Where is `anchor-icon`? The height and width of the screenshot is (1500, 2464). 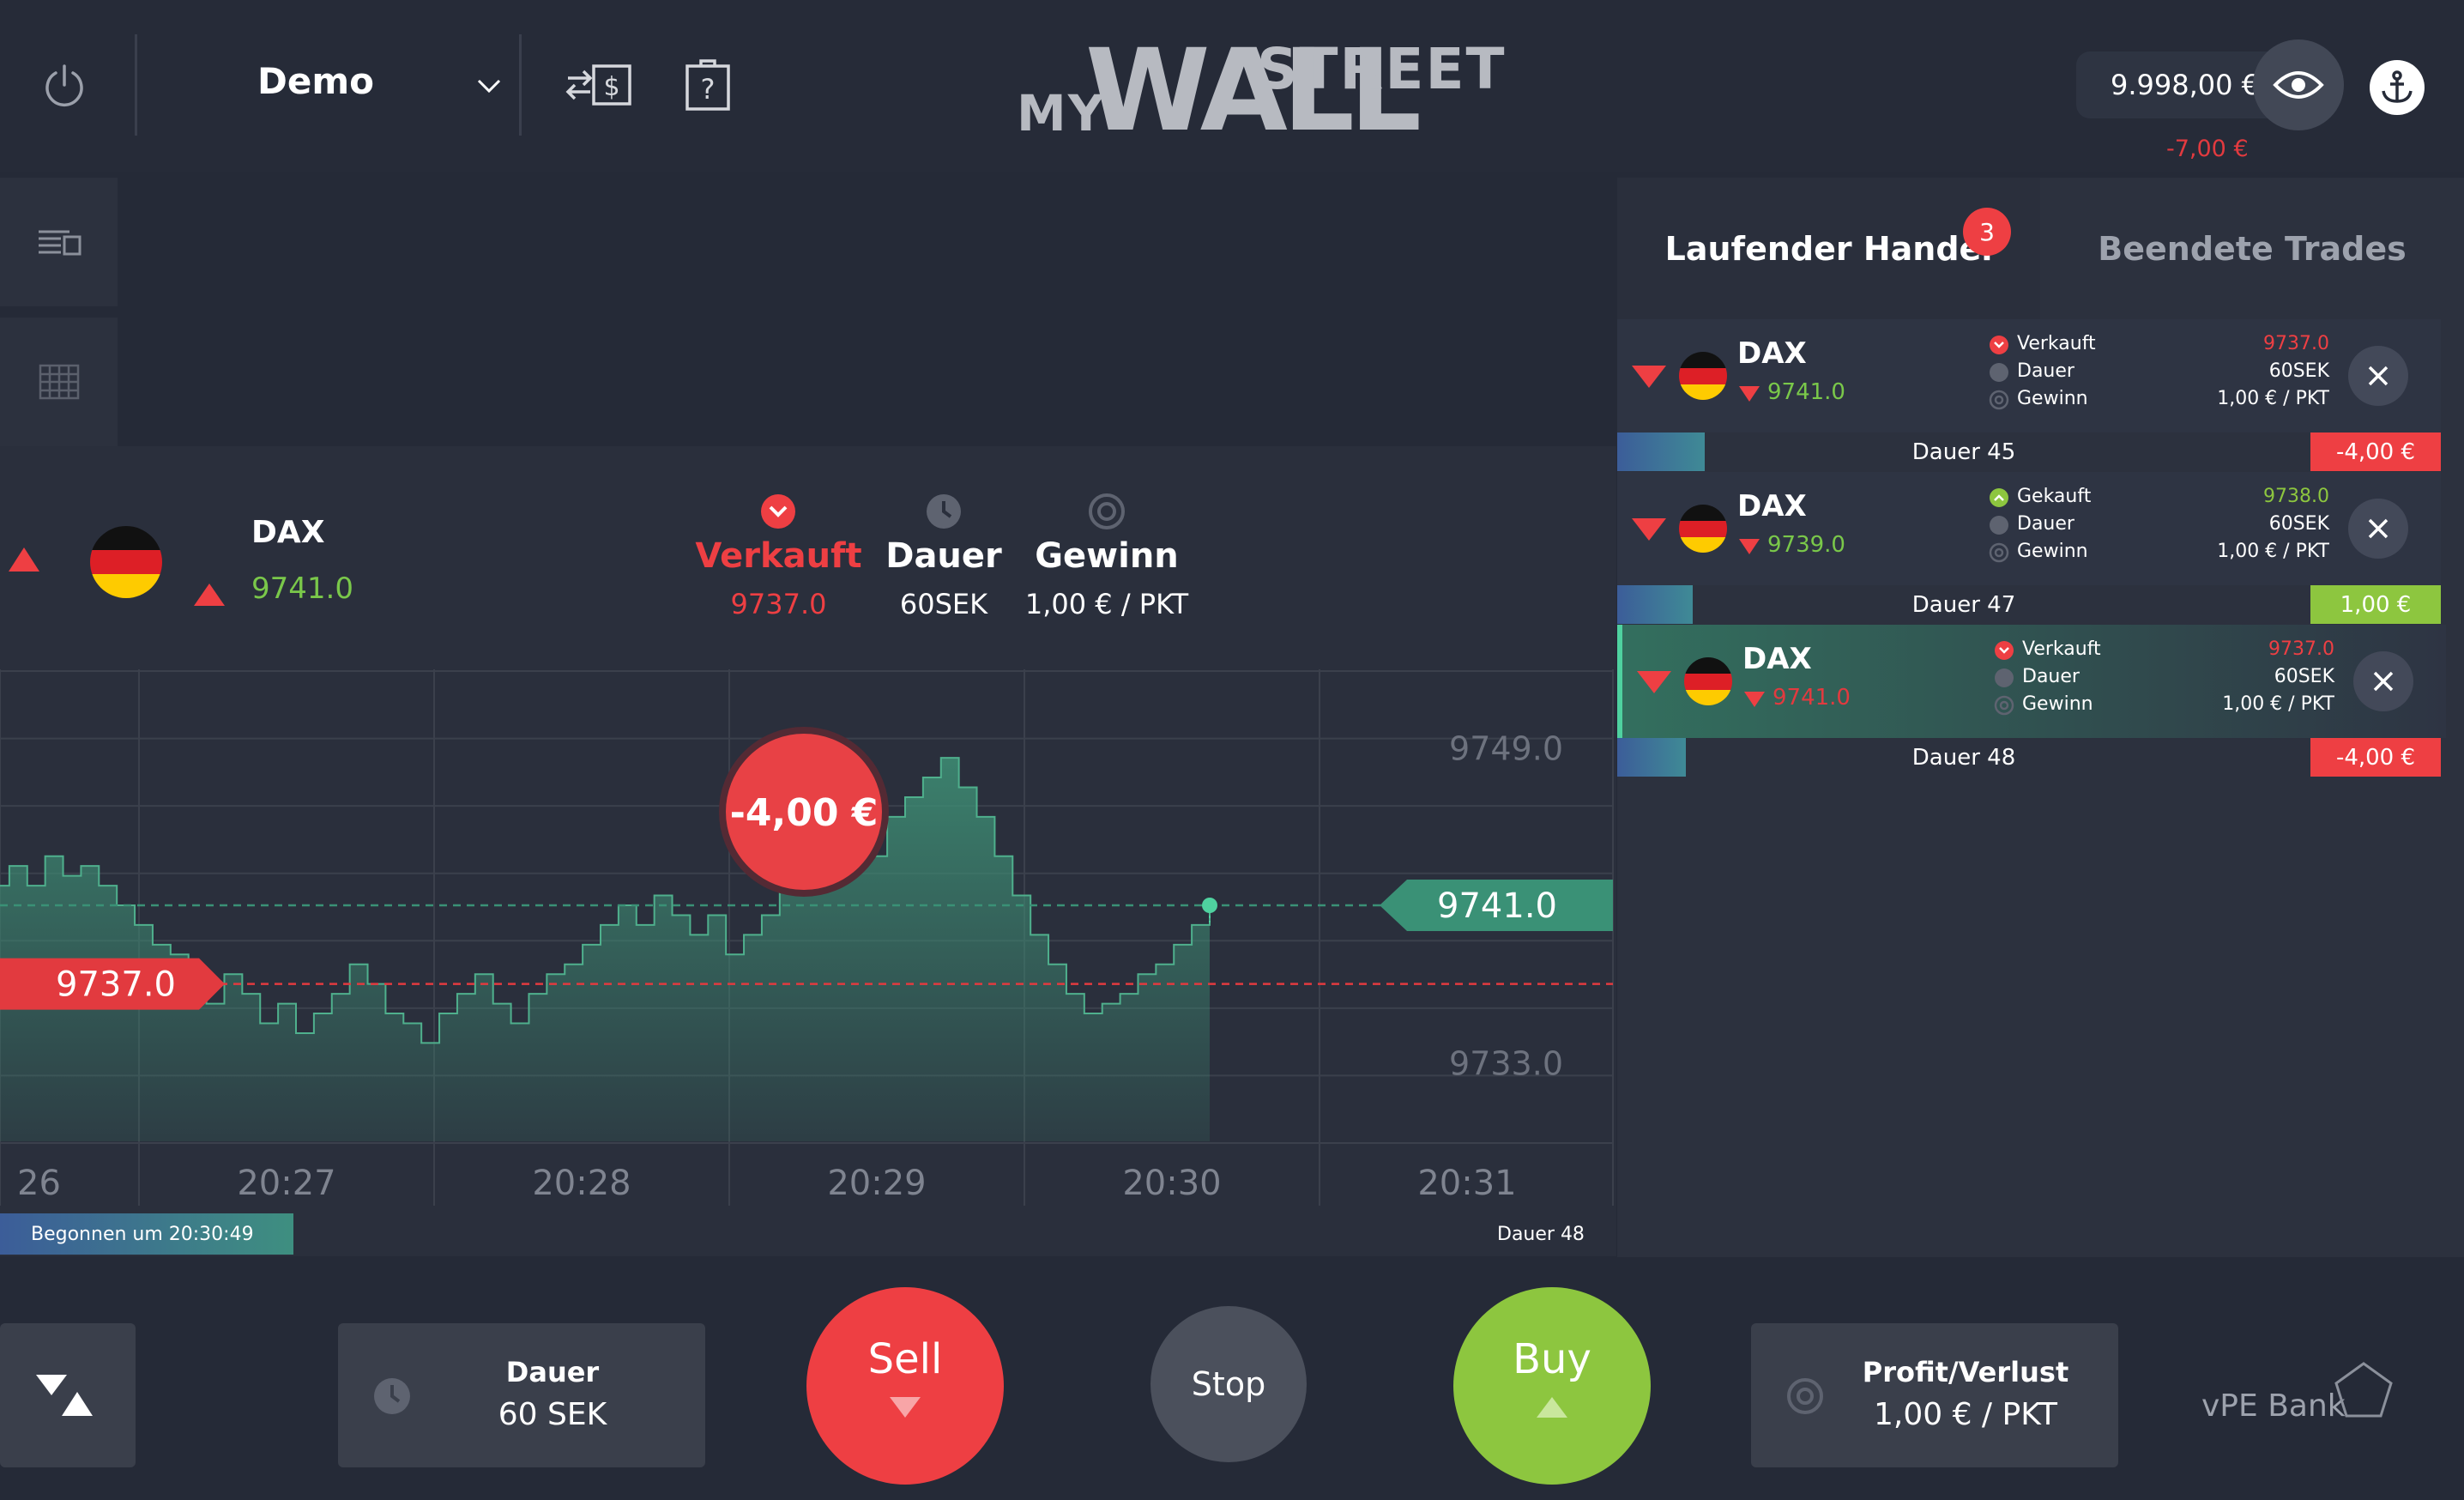
anchor-icon is located at coordinates (2397, 87).